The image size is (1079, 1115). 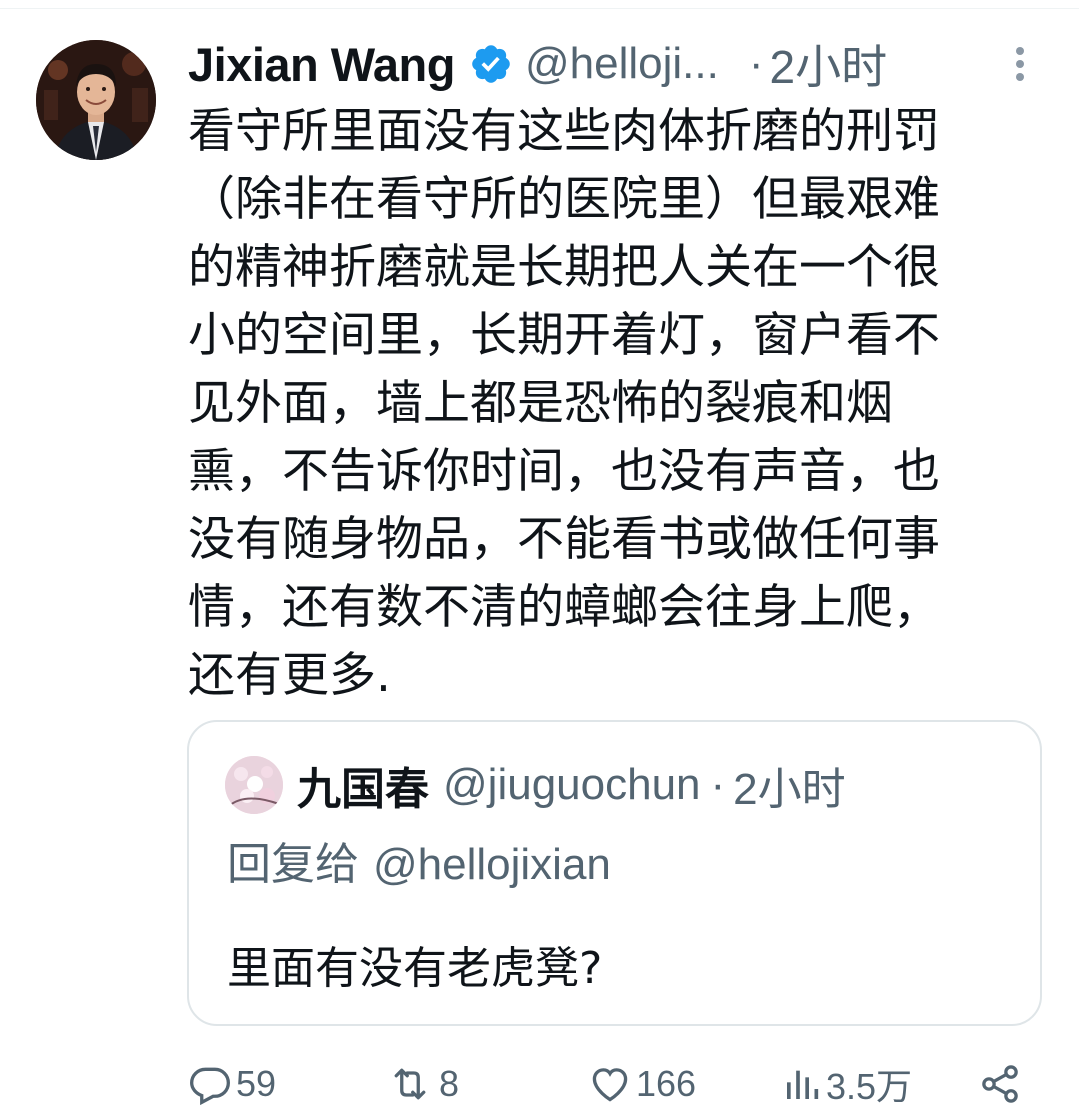 What do you see at coordinates (610, 1085) in the screenshot?
I see `heart-icon` at bounding box center [610, 1085].